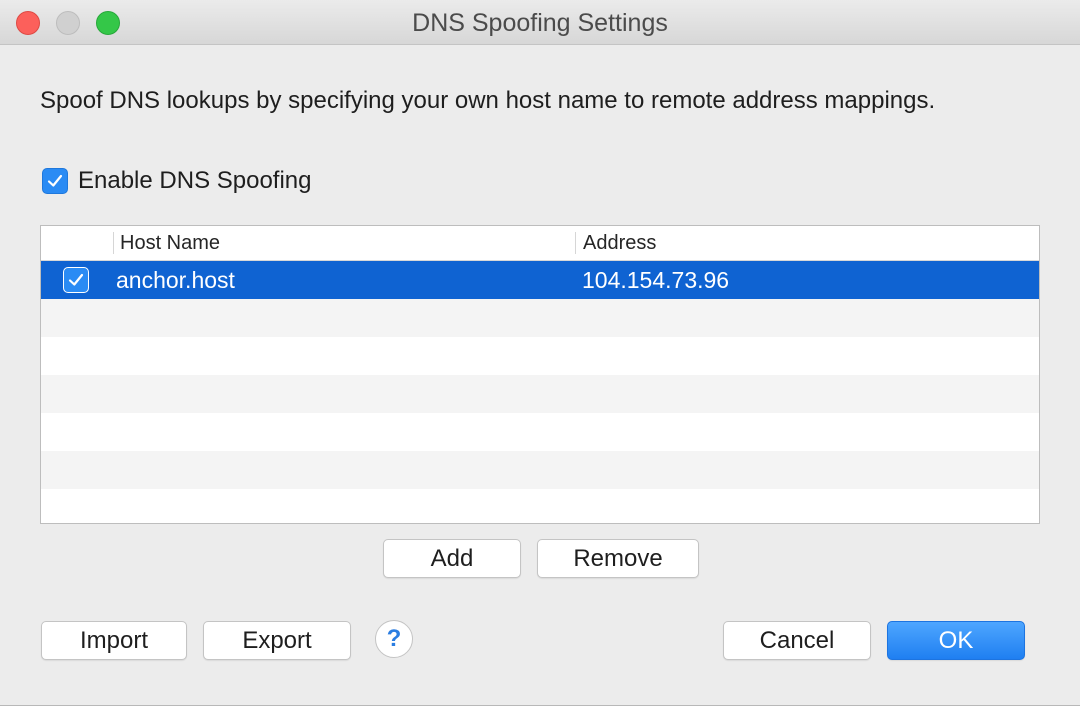 Image resolution: width=1080 pixels, height=706 pixels. I want to click on title-bar: DNS Spoofing Settings, so click(540, 22).